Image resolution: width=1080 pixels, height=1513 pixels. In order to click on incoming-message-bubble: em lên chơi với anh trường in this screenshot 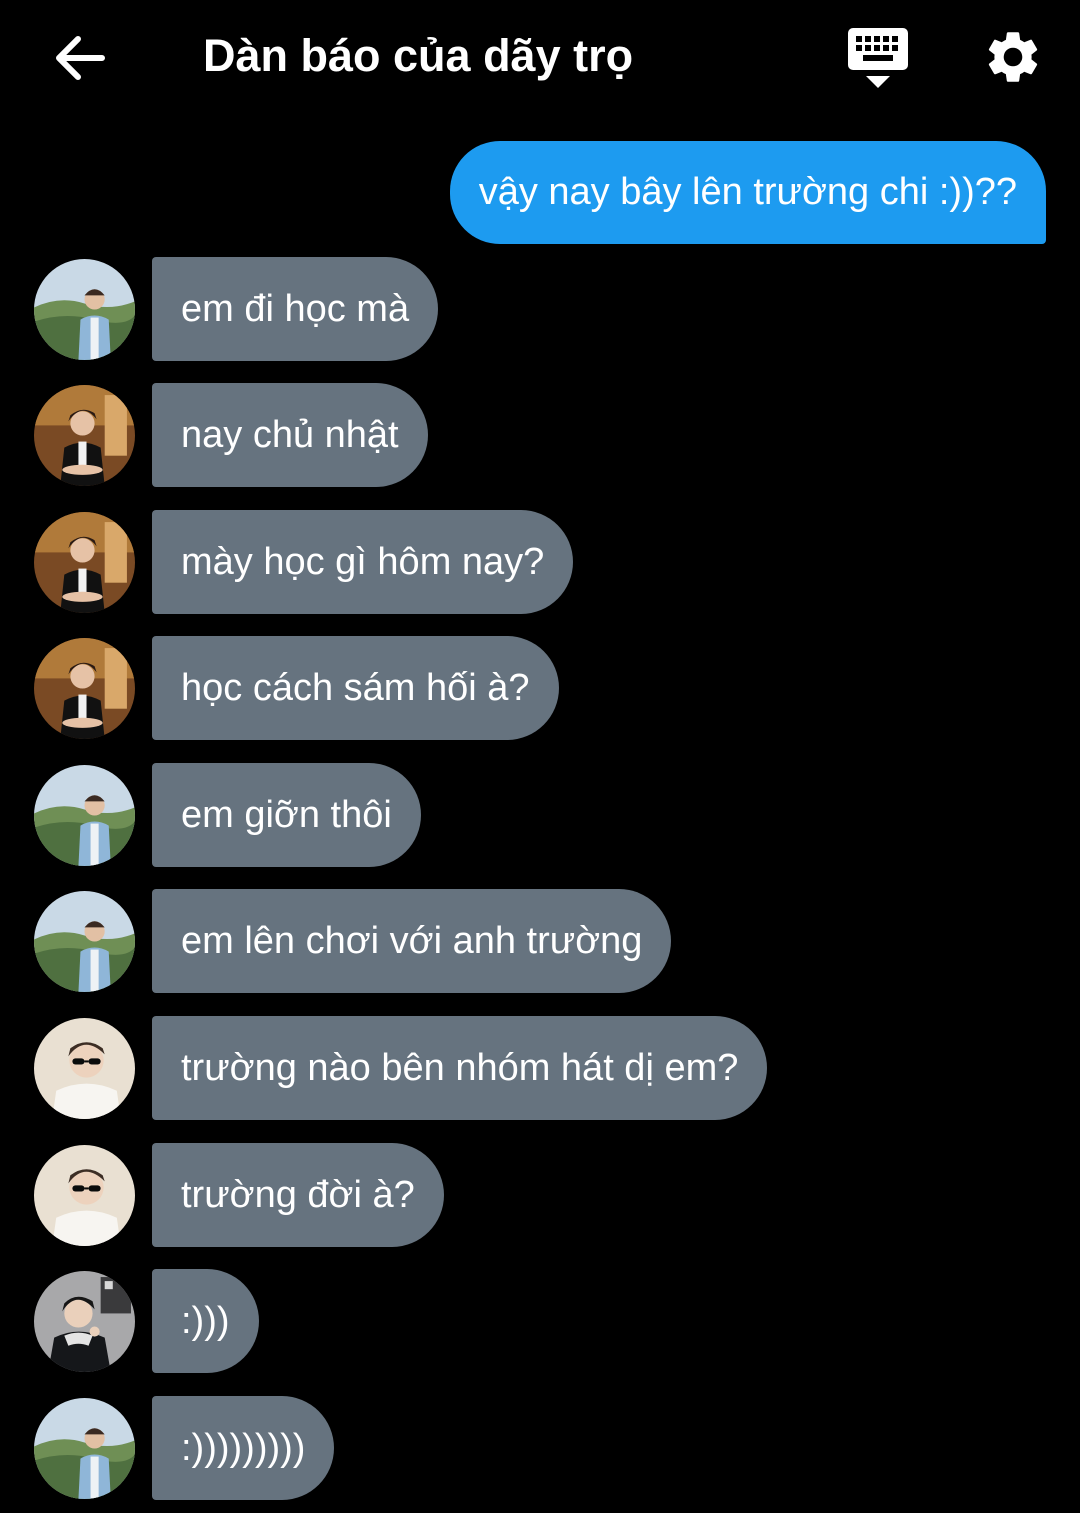, I will do `click(412, 941)`.